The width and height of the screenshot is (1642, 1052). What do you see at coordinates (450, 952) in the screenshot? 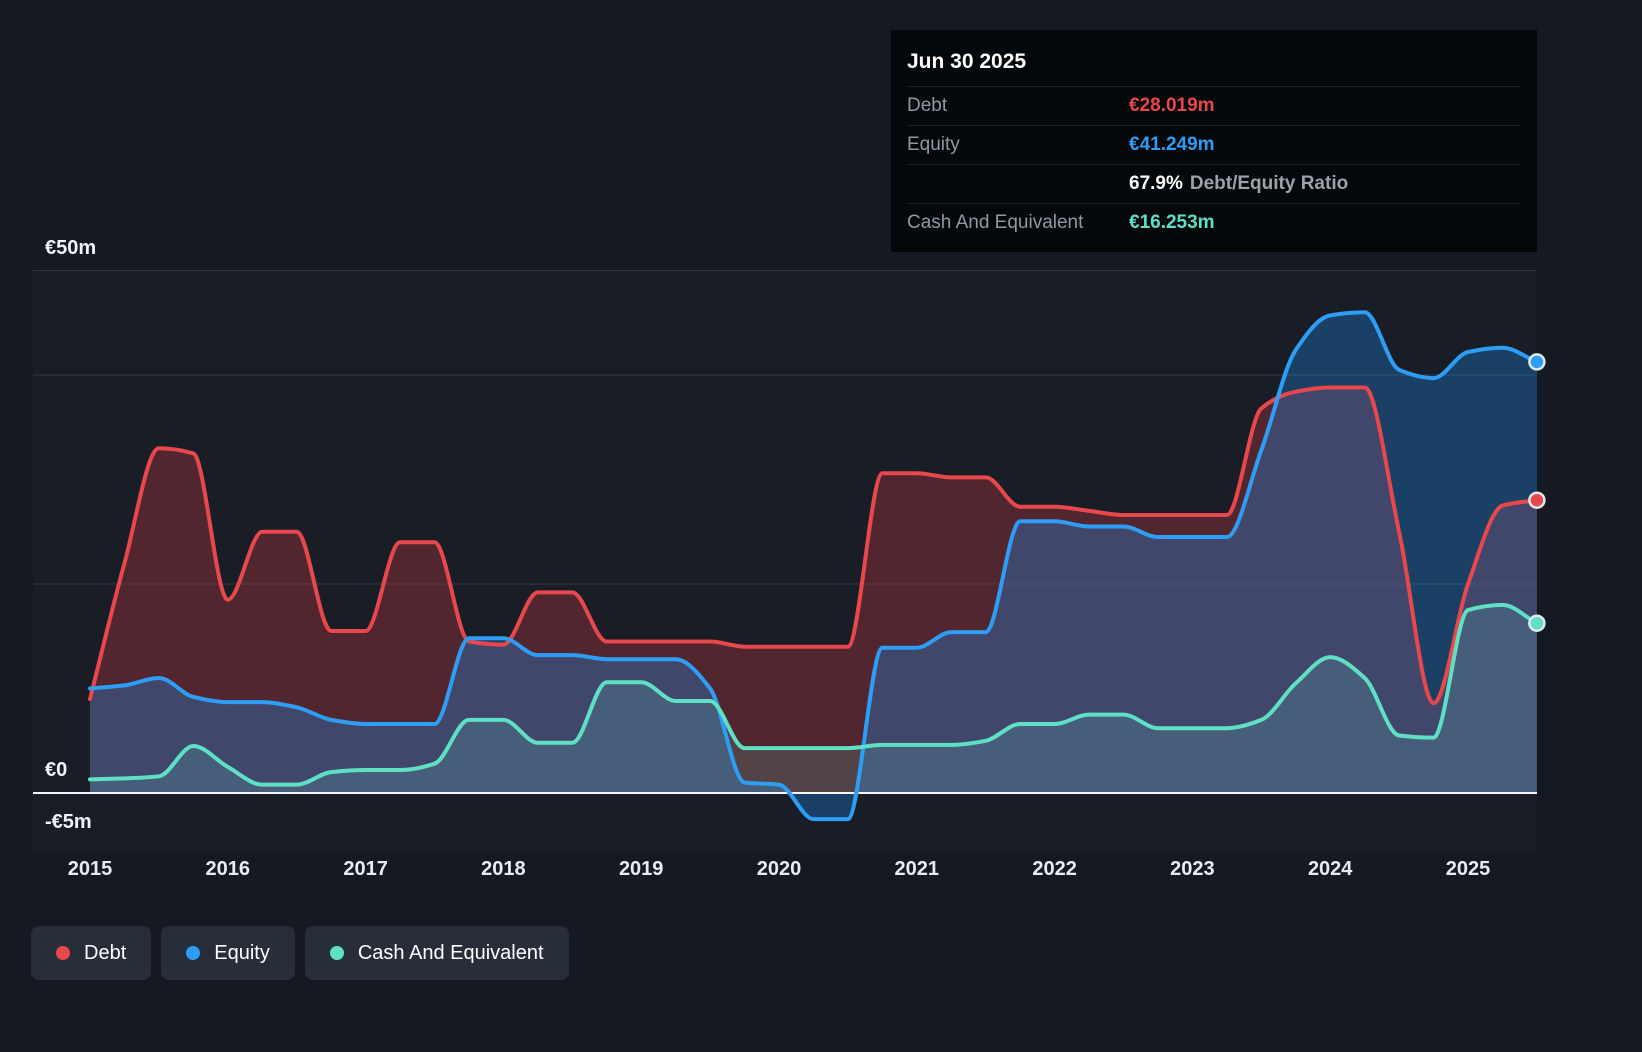
I see `legend-item-label: Cash And Equivalent` at bounding box center [450, 952].